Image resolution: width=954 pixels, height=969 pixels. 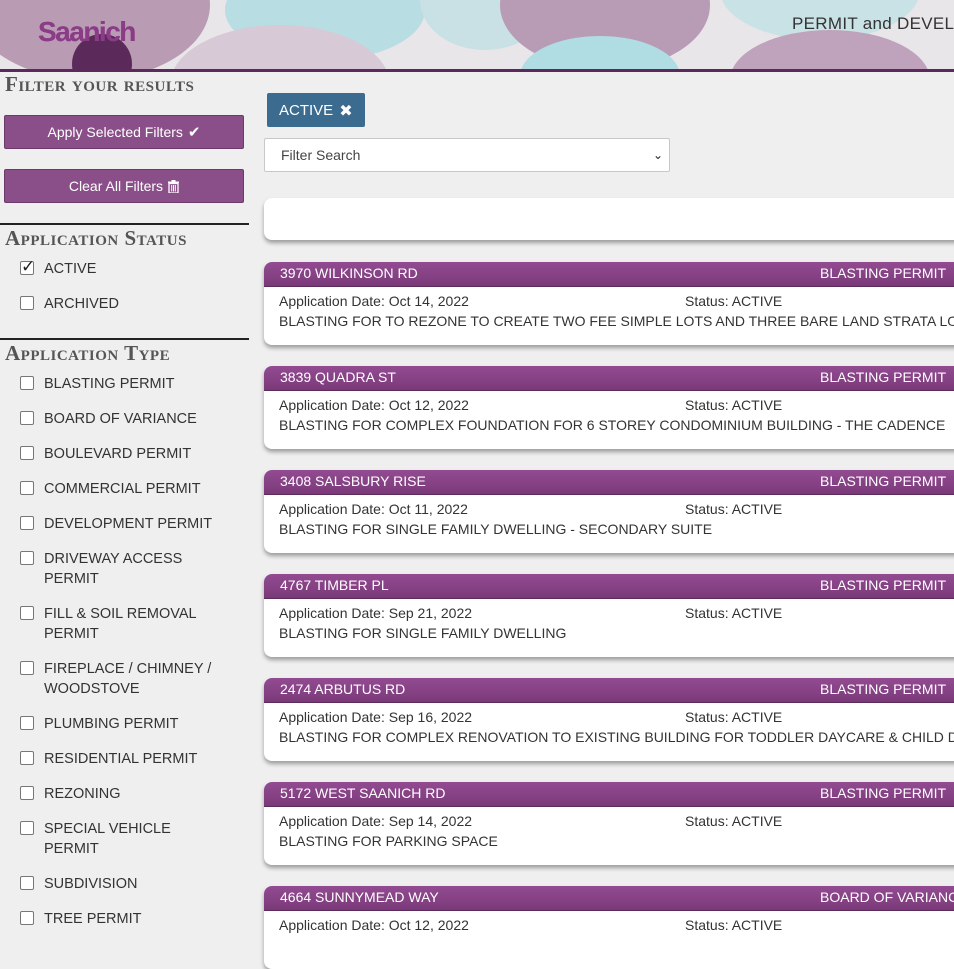 I want to click on type-filter-driveway-access: DRIVEWAY ACCESS PERMIT, so click(x=130, y=569).